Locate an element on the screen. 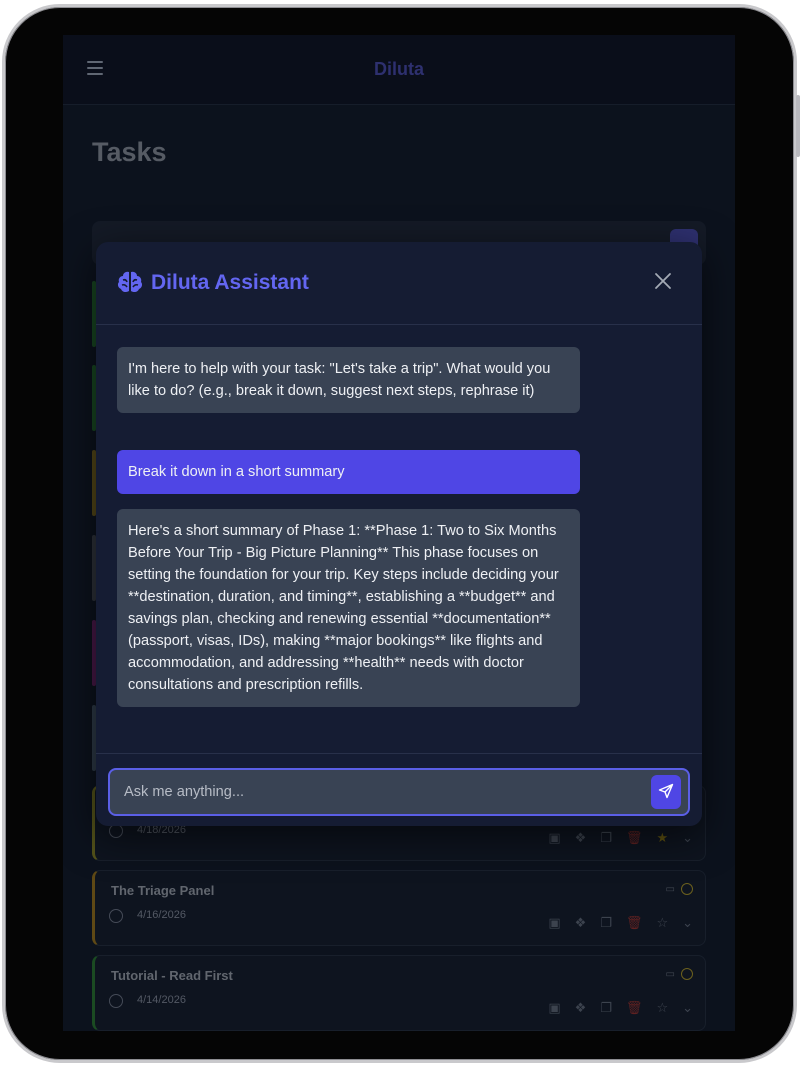 The height and width of the screenshot is (1067, 800). assistant-input-bar is located at coordinates (399, 789).